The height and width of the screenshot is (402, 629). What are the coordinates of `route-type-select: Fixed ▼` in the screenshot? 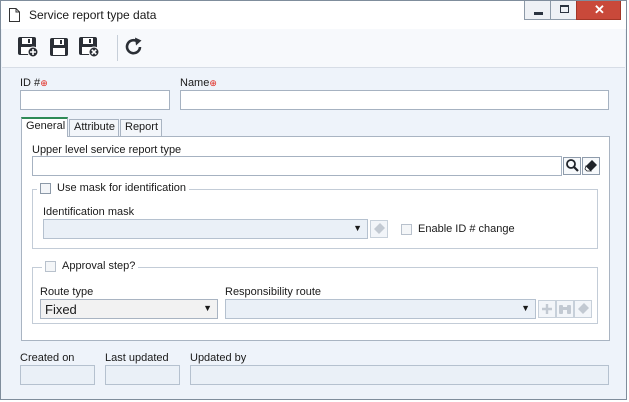 It's located at (129, 309).